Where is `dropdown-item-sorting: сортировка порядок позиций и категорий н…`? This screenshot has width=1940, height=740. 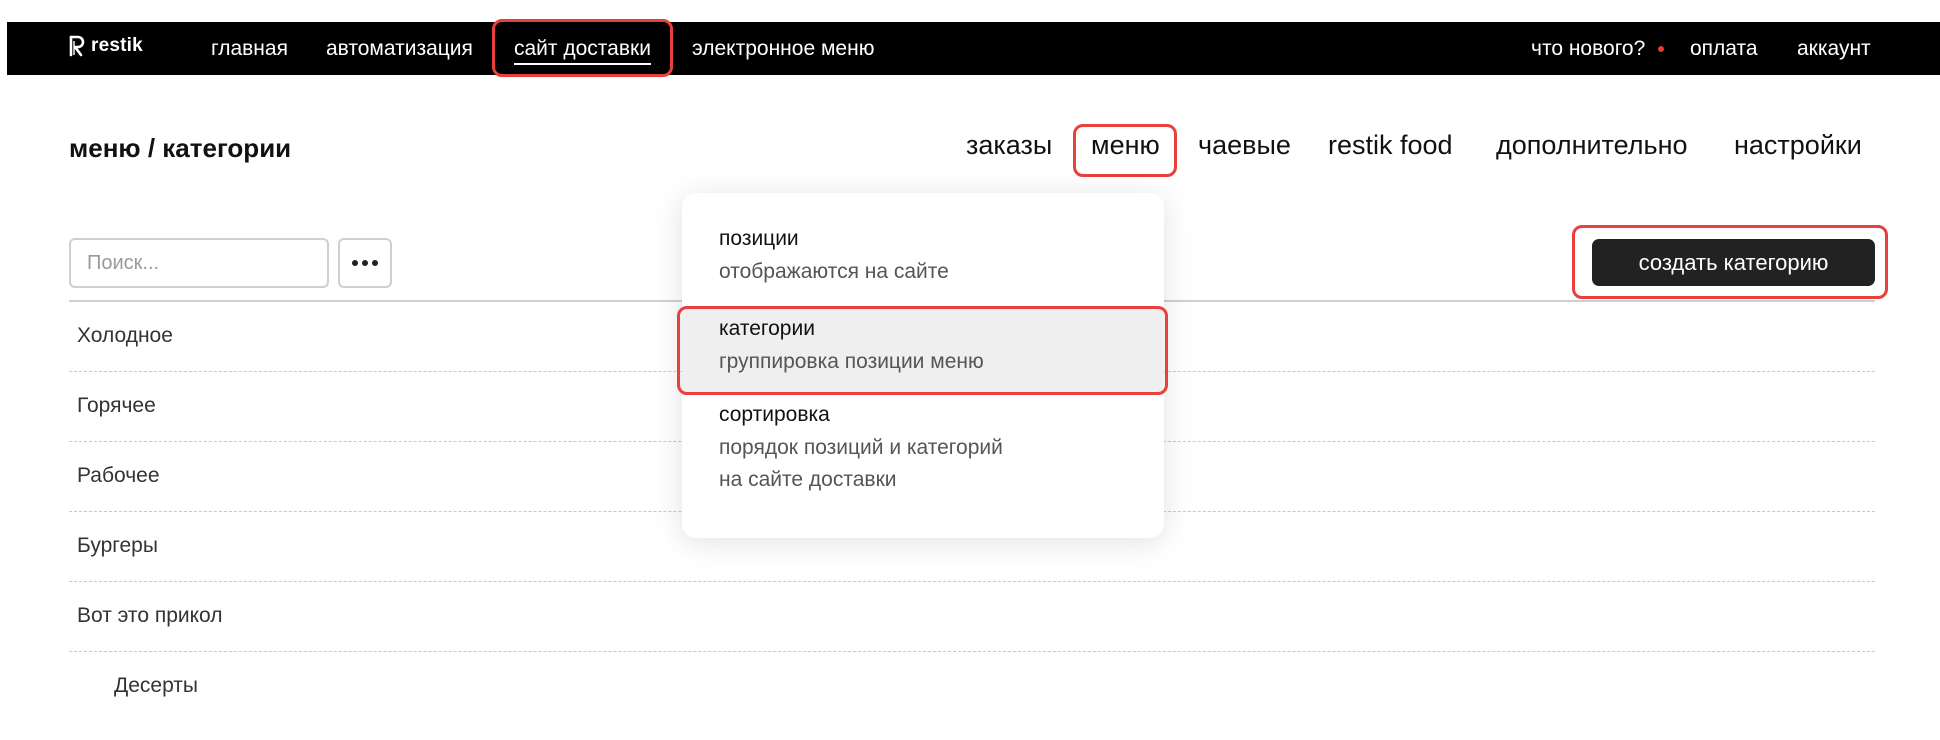 dropdown-item-sorting: сортировка порядок позиций и категорий н… is located at coordinates (923, 454).